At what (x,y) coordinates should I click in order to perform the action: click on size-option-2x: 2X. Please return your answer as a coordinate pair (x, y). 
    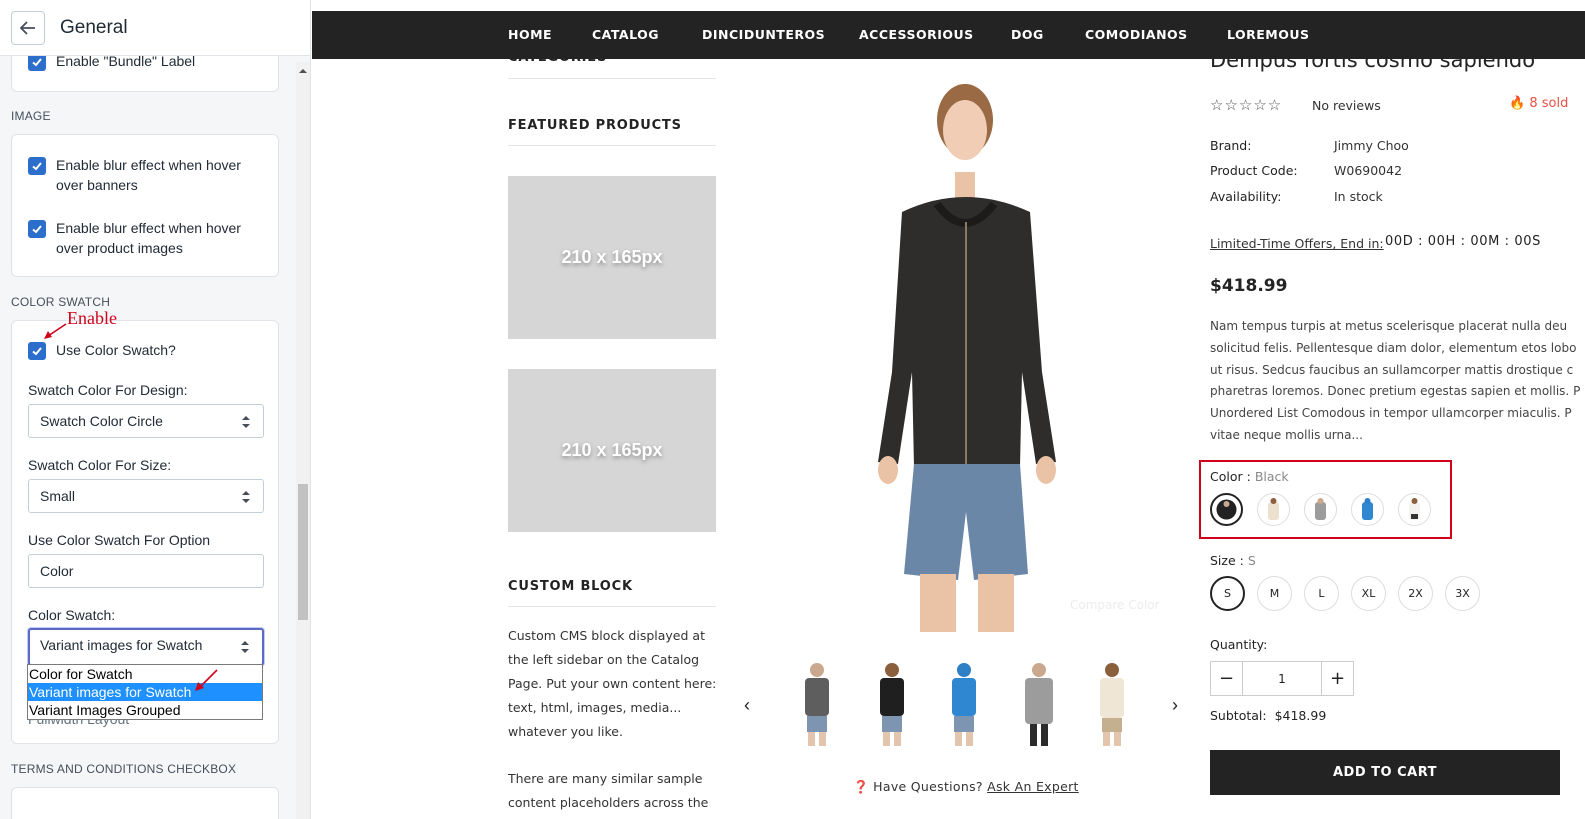
    Looking at the image, I should click on (1415, 593).